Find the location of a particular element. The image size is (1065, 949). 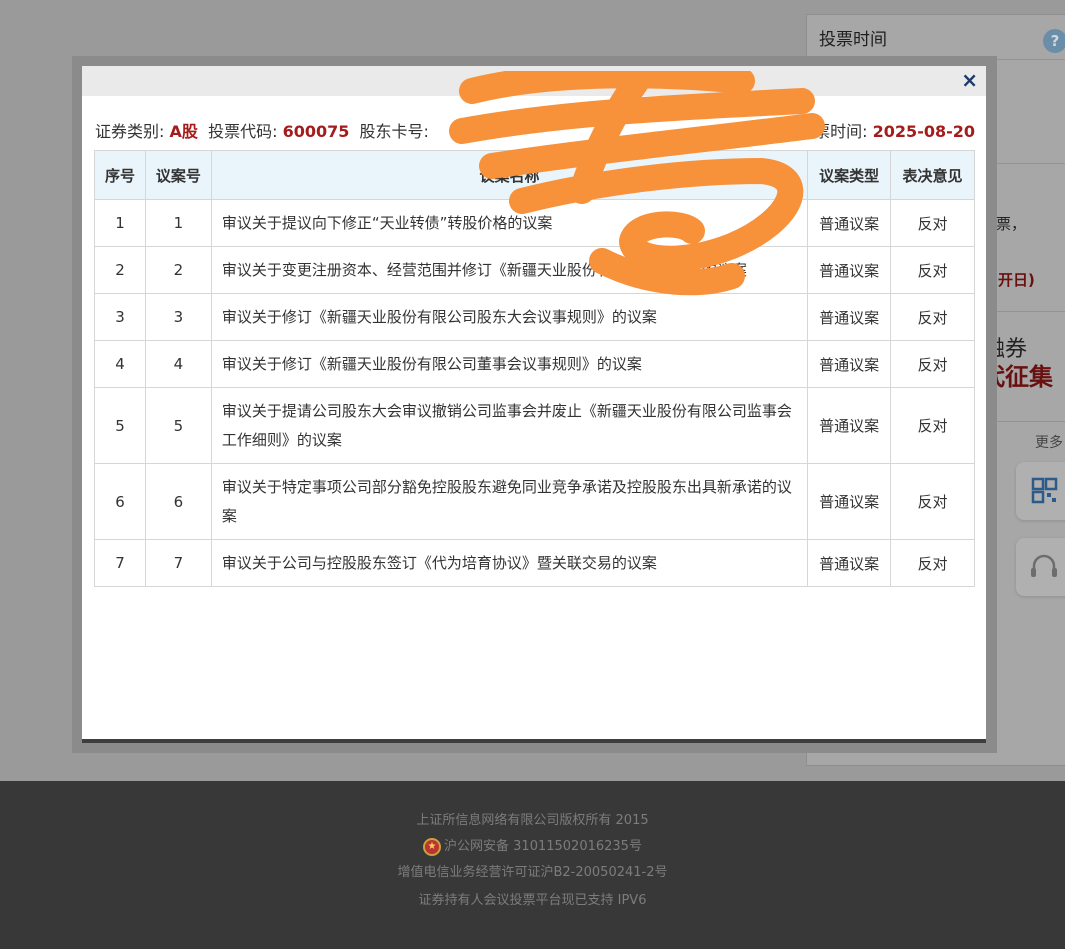

ipv6-text: 证券持有人会议投票平台现已支持 IPV6 is located at coordinates (532, 900).